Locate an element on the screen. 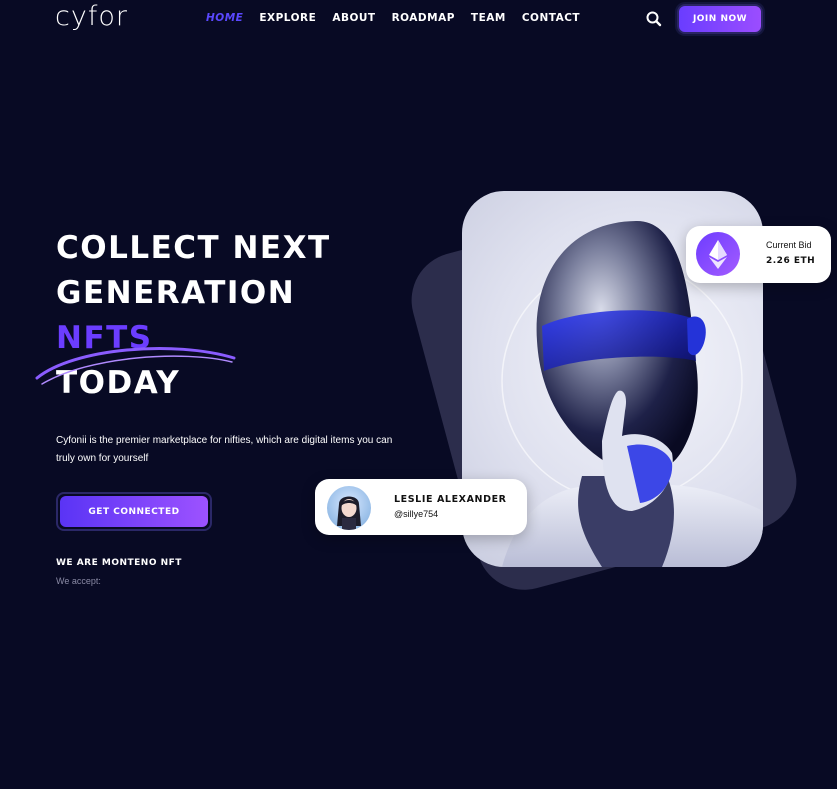  get-connected-button: Get Connected is located at coordinates (134, 511).